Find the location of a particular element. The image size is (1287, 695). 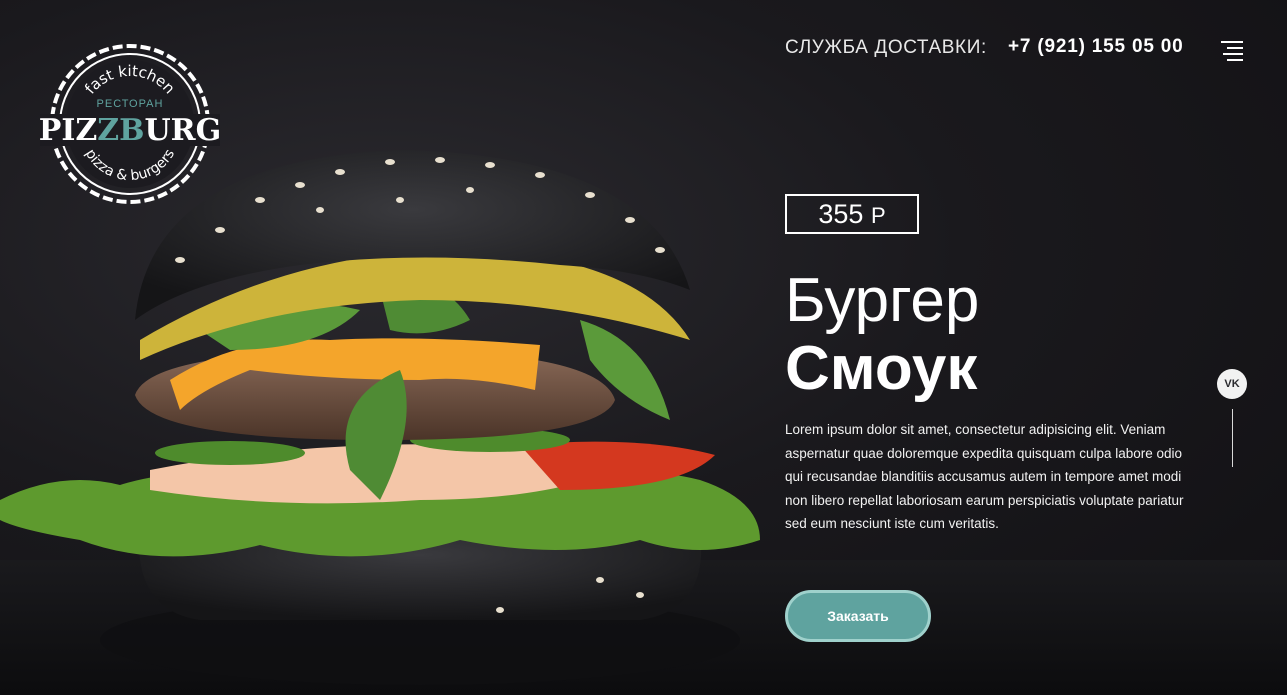

hamburger-menu-icon is located at coordinates (1232, 51).